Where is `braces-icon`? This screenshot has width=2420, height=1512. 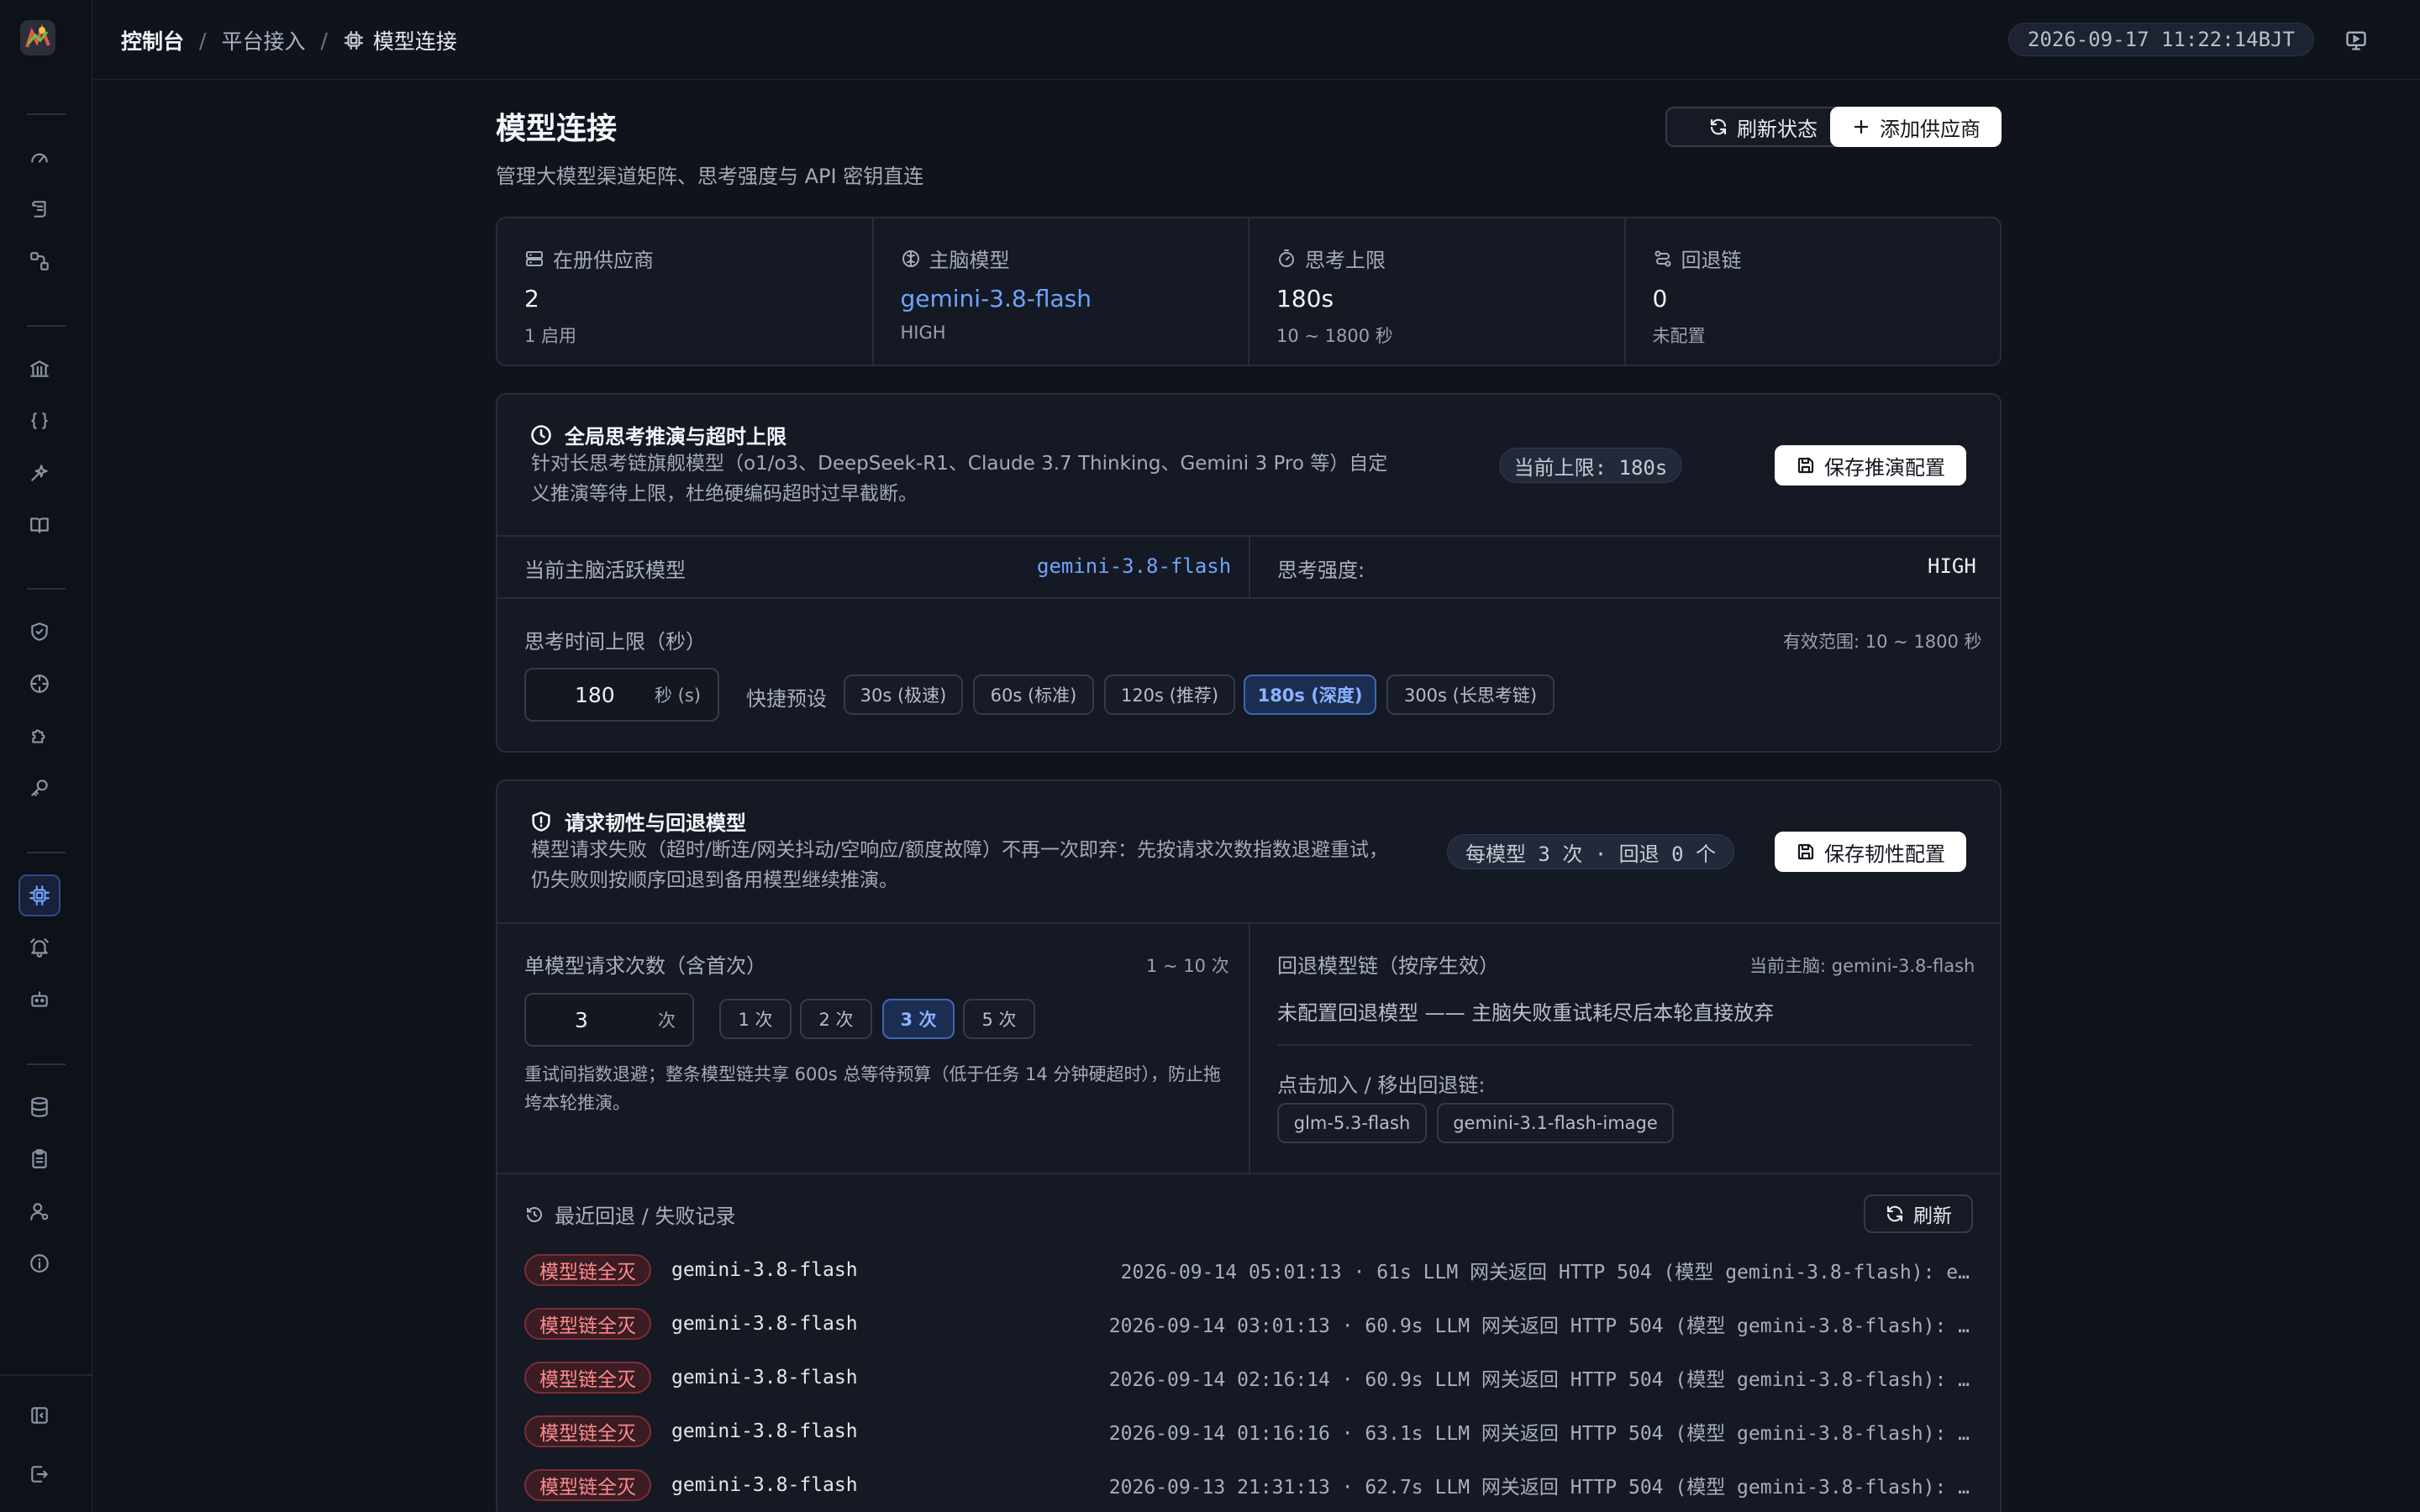
braces-icon is located at coordinates (39, 421).